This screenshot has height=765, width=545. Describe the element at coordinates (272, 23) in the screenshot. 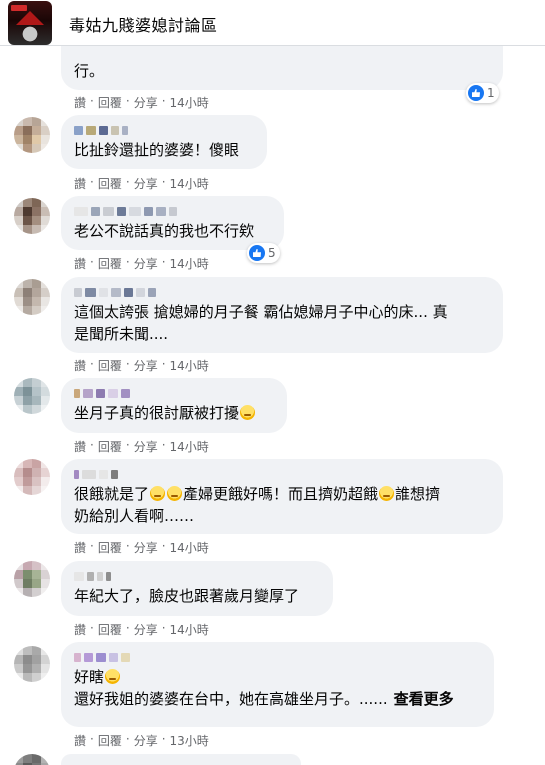

I see `group-header: 毒姑九賤婆媳討論區` at that location.